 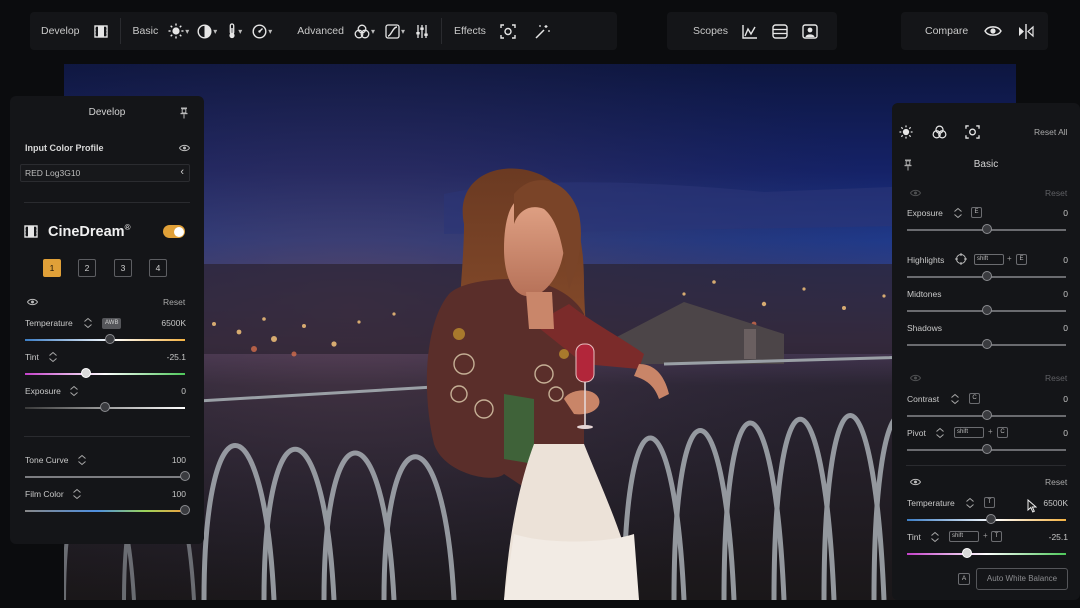 What do you see at coordinates (146, 31) in the screenshot?
I see `tab-basic: Basic` at bounding box center [146, 31].